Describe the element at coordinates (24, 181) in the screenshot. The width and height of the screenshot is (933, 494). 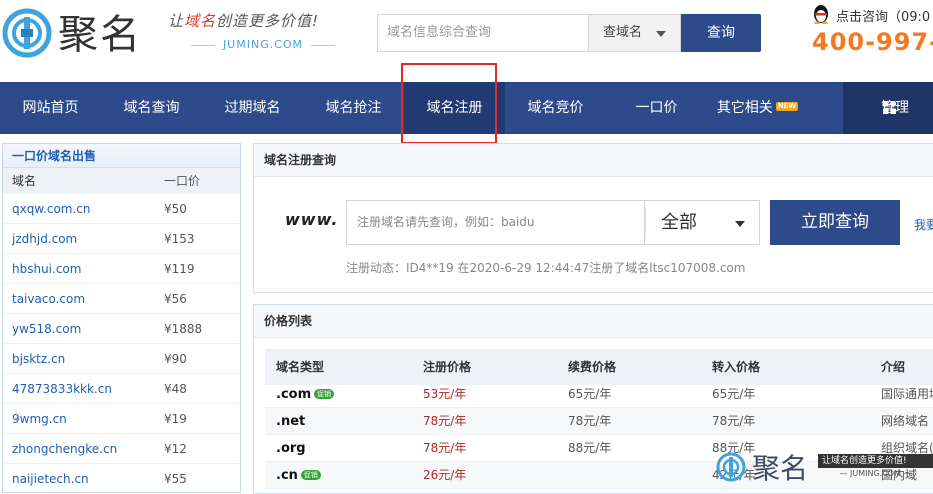
I see `col-header-domain: 域名` at that location.